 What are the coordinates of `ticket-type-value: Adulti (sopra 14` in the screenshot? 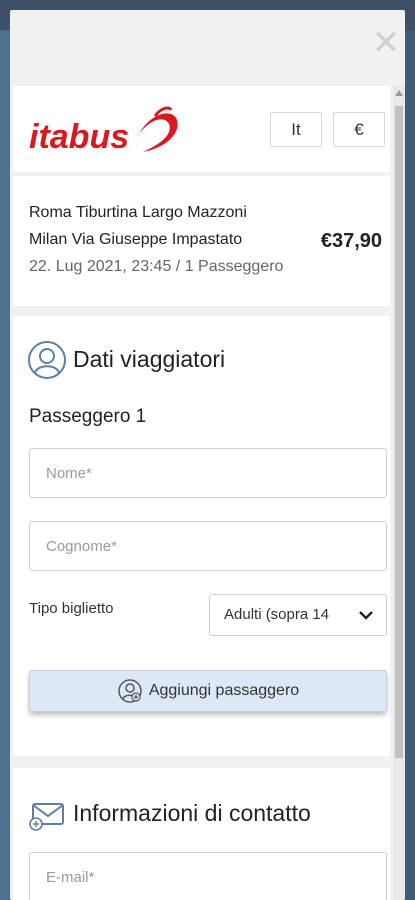 It's located at (277, 614).